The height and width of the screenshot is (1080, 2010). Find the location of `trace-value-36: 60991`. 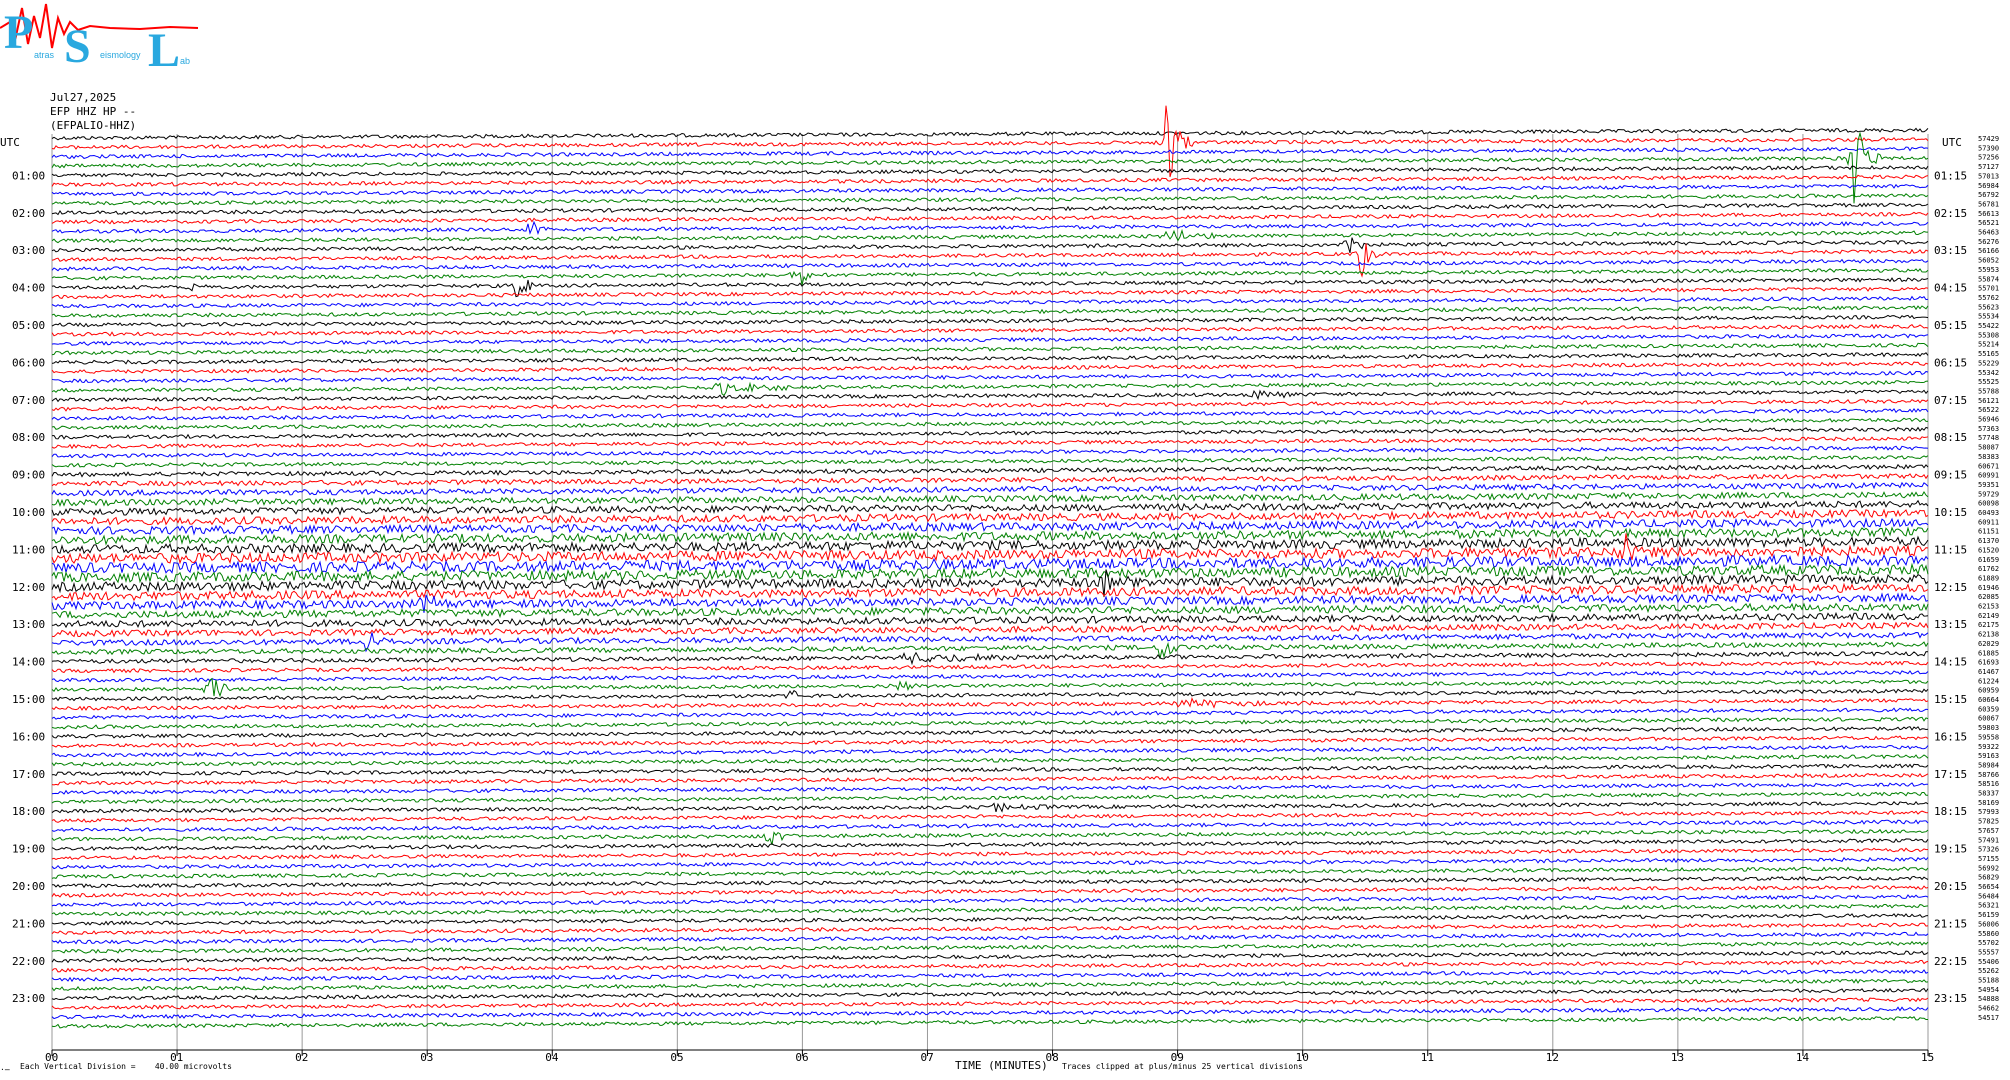

trace-value-36: 60991 is located at coordinates (1988, 476).